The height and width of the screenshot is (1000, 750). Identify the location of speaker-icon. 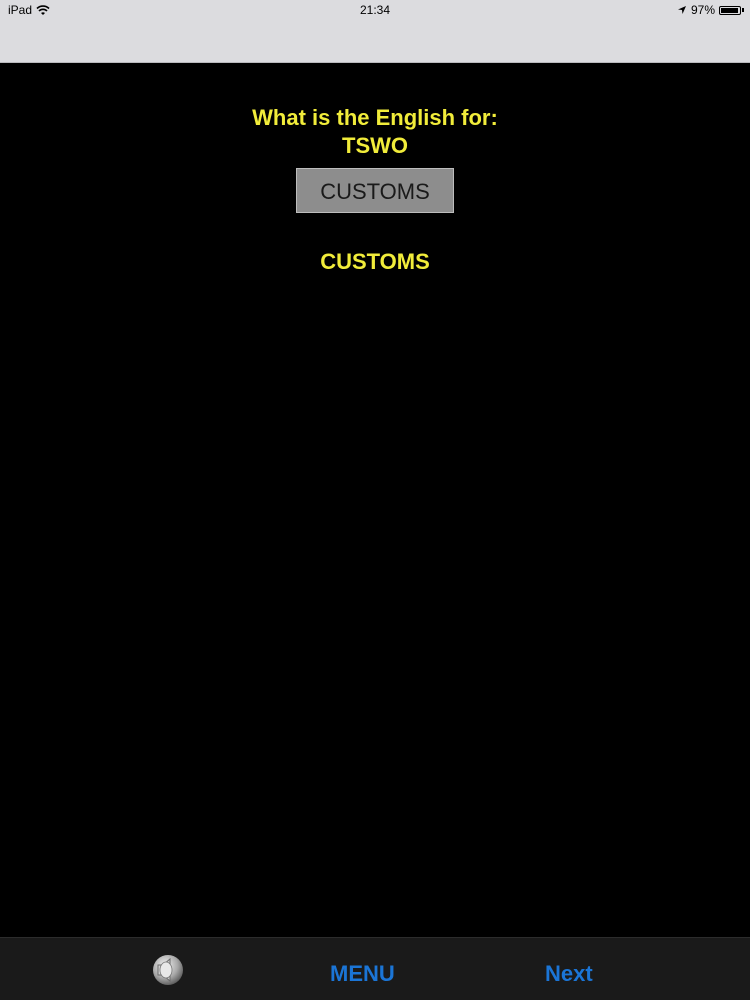
(168, 970).